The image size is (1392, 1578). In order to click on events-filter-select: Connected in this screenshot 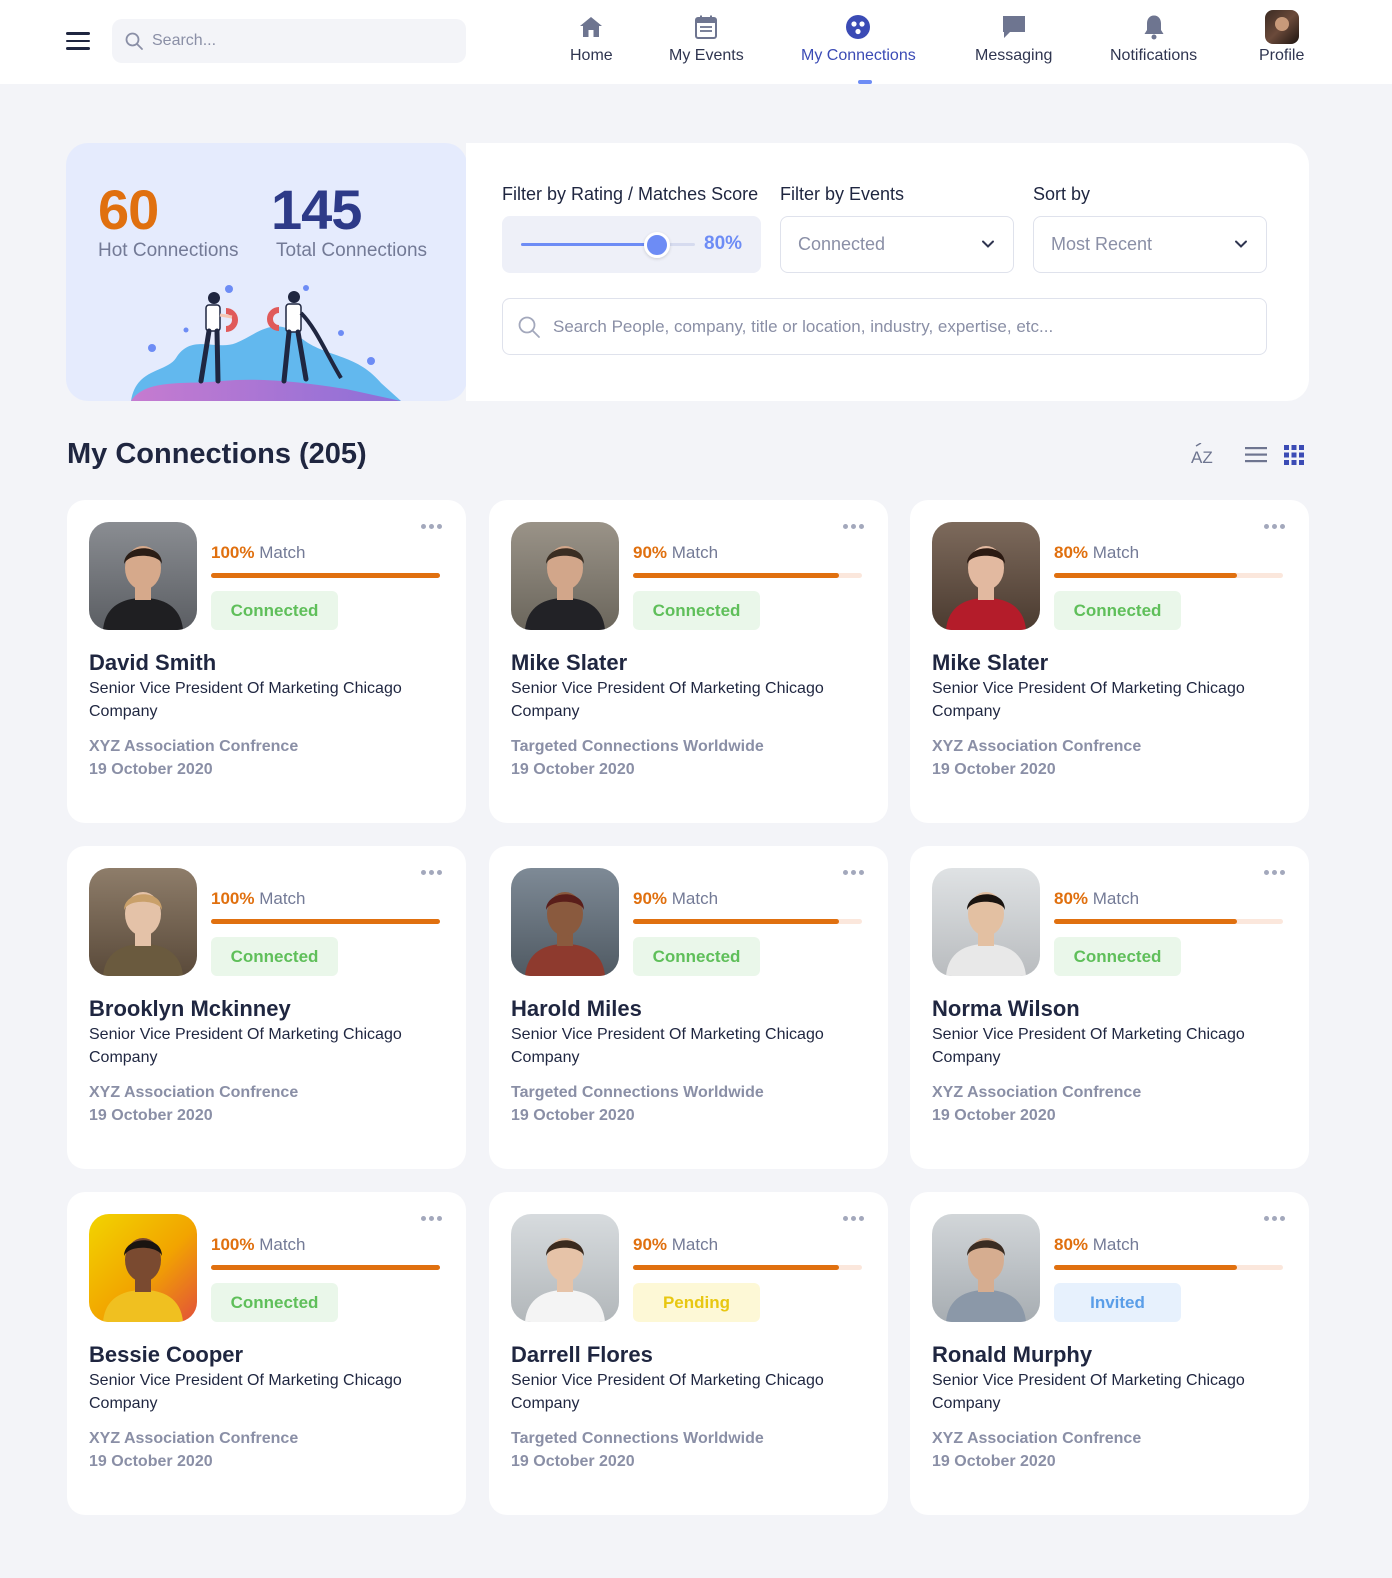, I will do `click(897, 244)`.